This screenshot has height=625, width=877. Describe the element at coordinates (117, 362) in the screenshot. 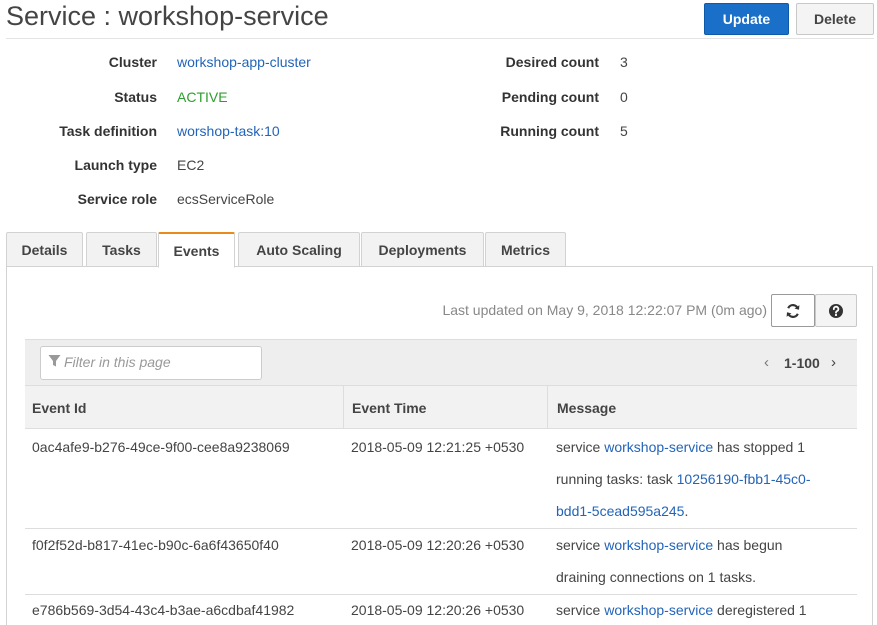

I see `filter-placeholder: Filter in this page` at that location.